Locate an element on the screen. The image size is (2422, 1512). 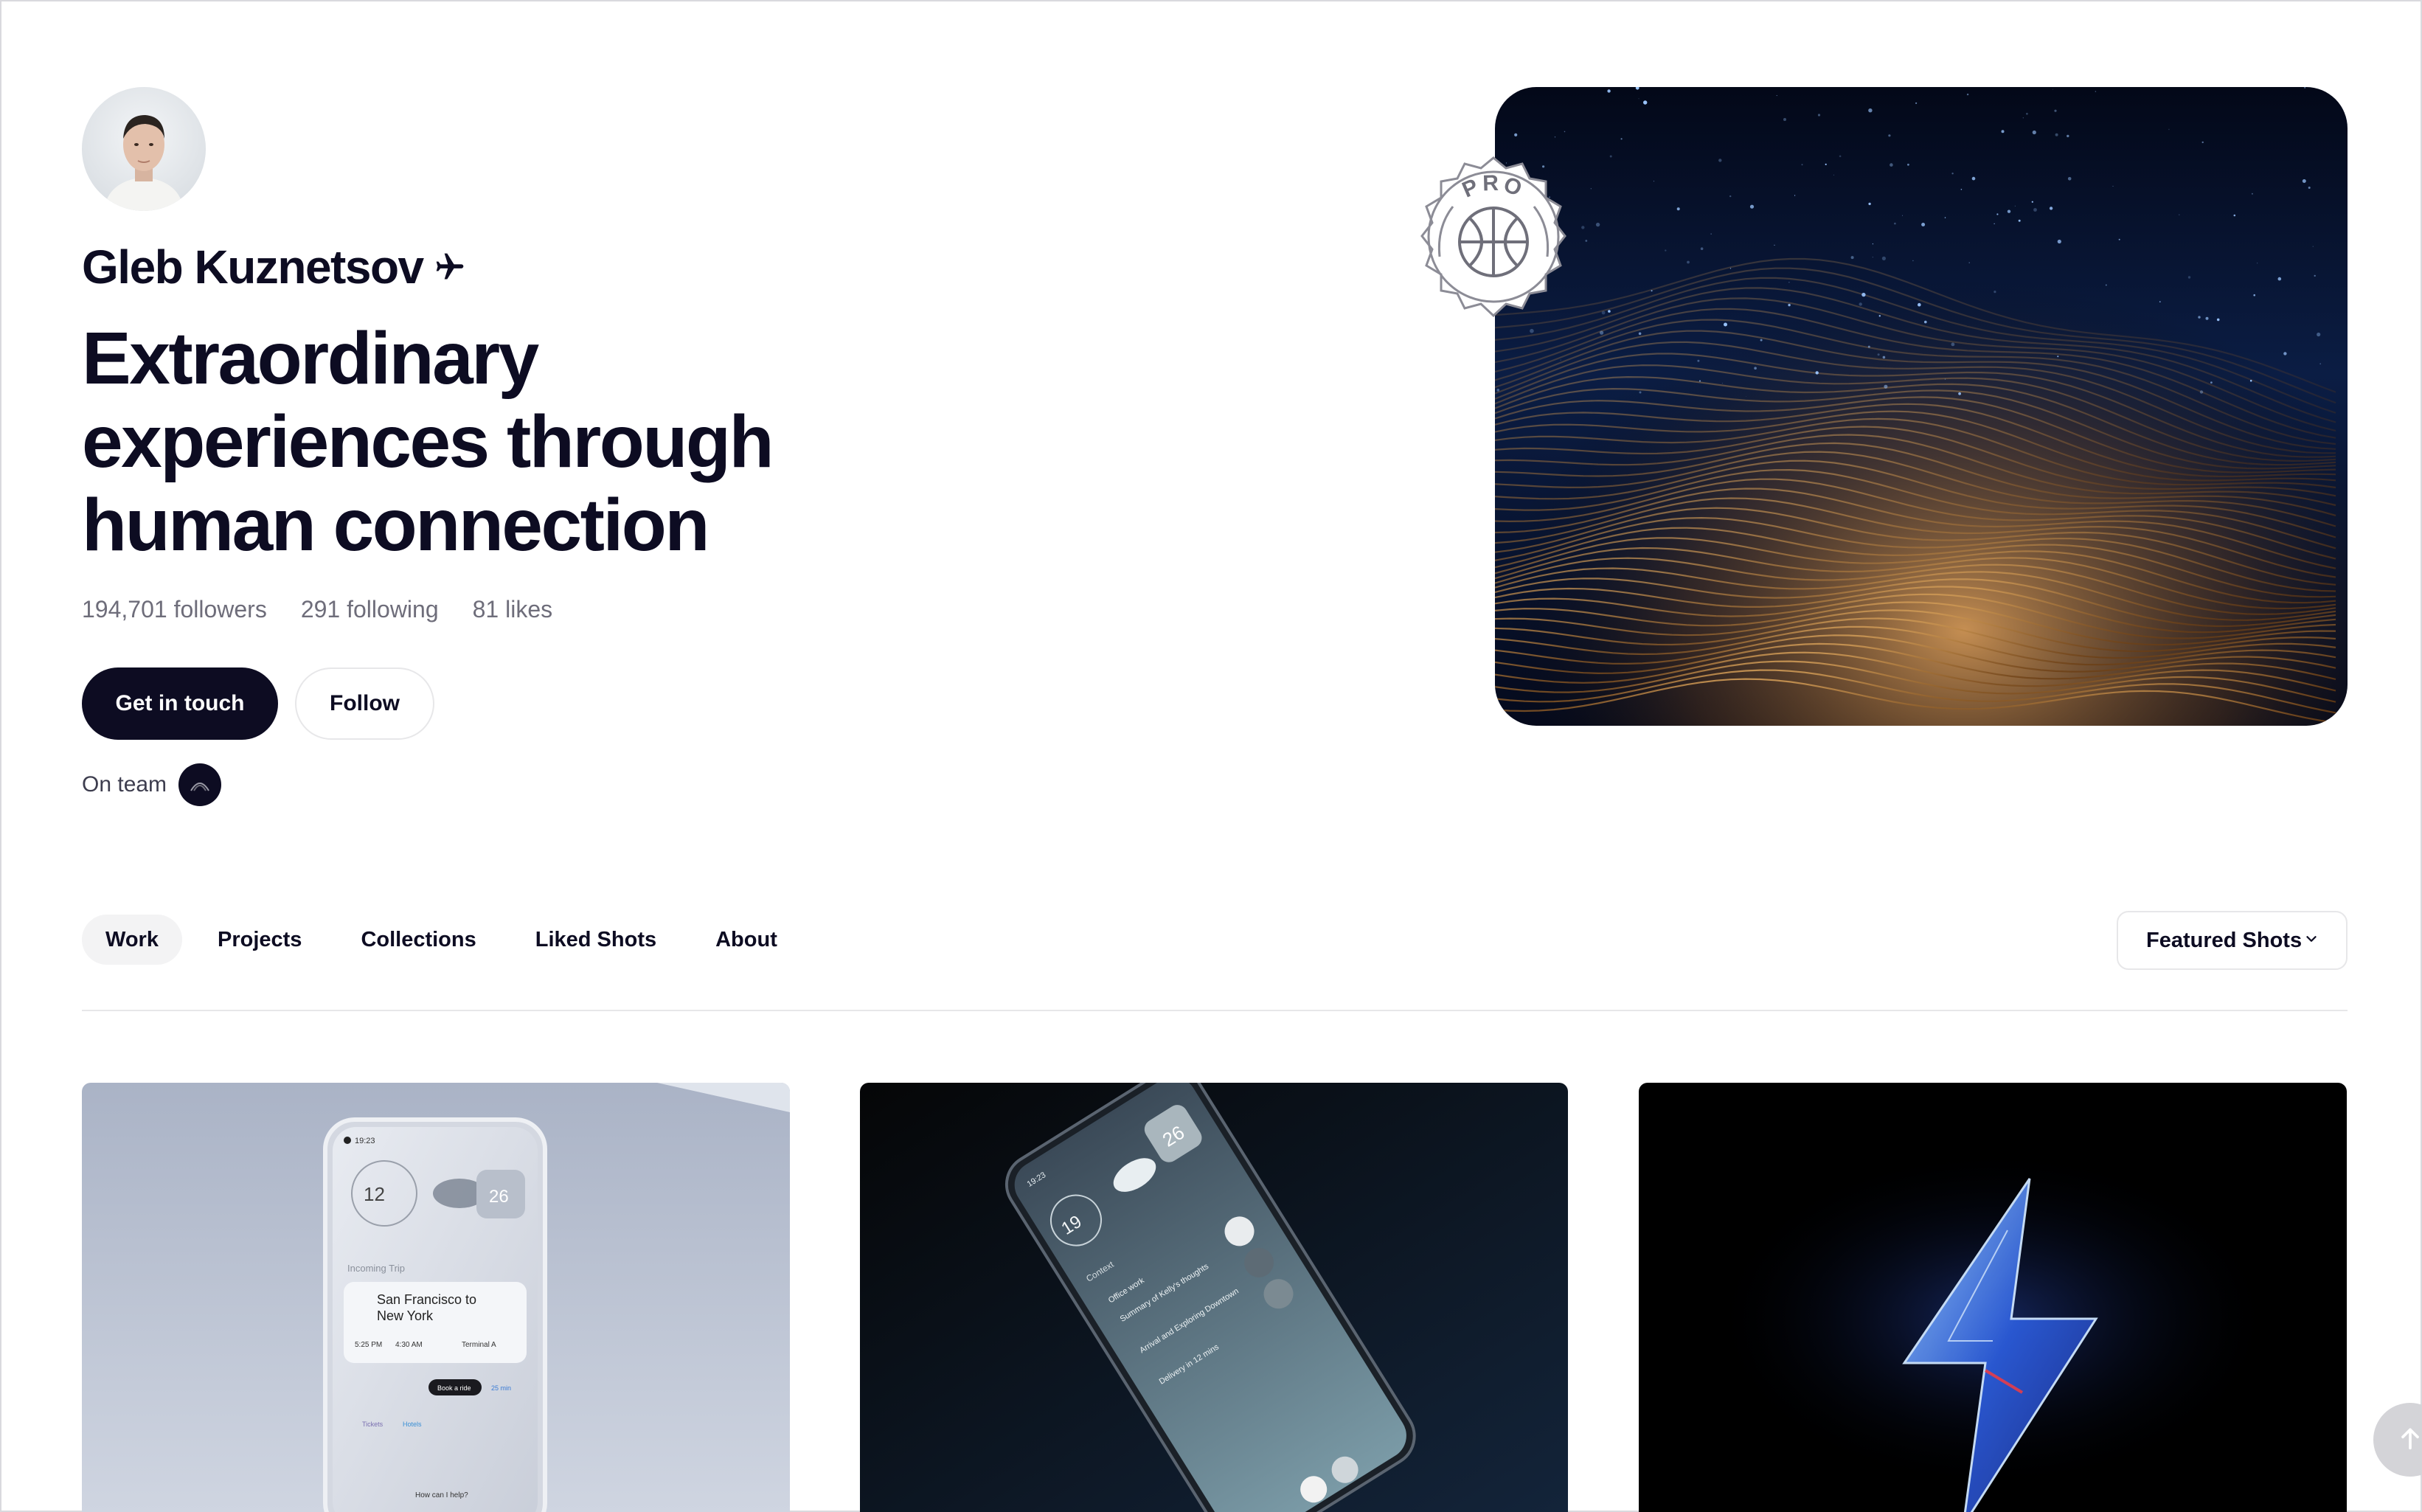
tab-liked-shots: Liked Shots is located at coordinates (596, 940).